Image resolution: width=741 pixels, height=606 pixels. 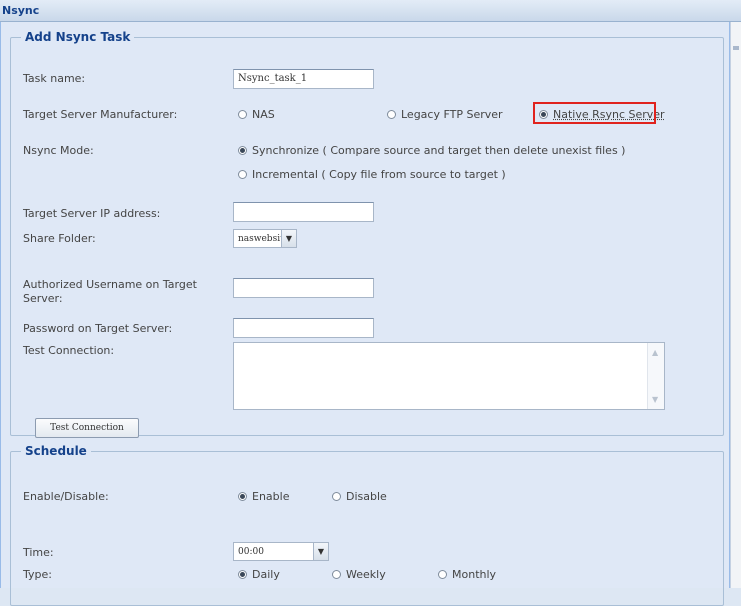 I want to click on schedule-disable-label: Disable, so click(x=366, y=496).